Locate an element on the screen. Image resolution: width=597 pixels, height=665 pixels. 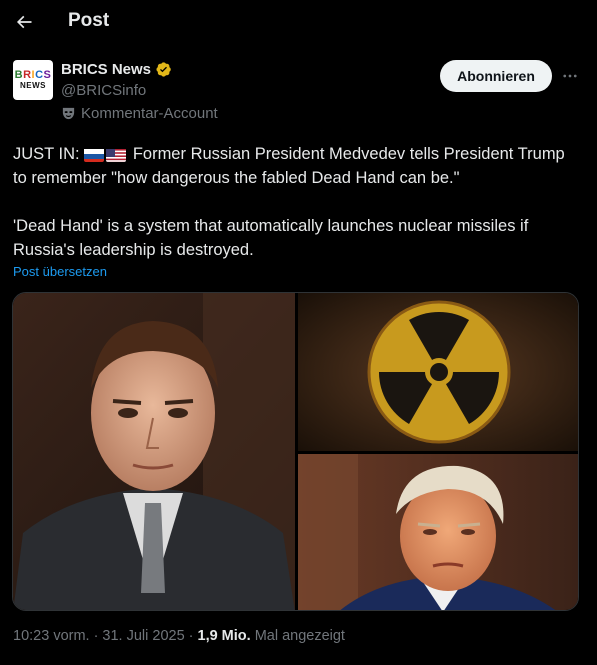
arrow-left-icon is located at coordinates (24, 22).